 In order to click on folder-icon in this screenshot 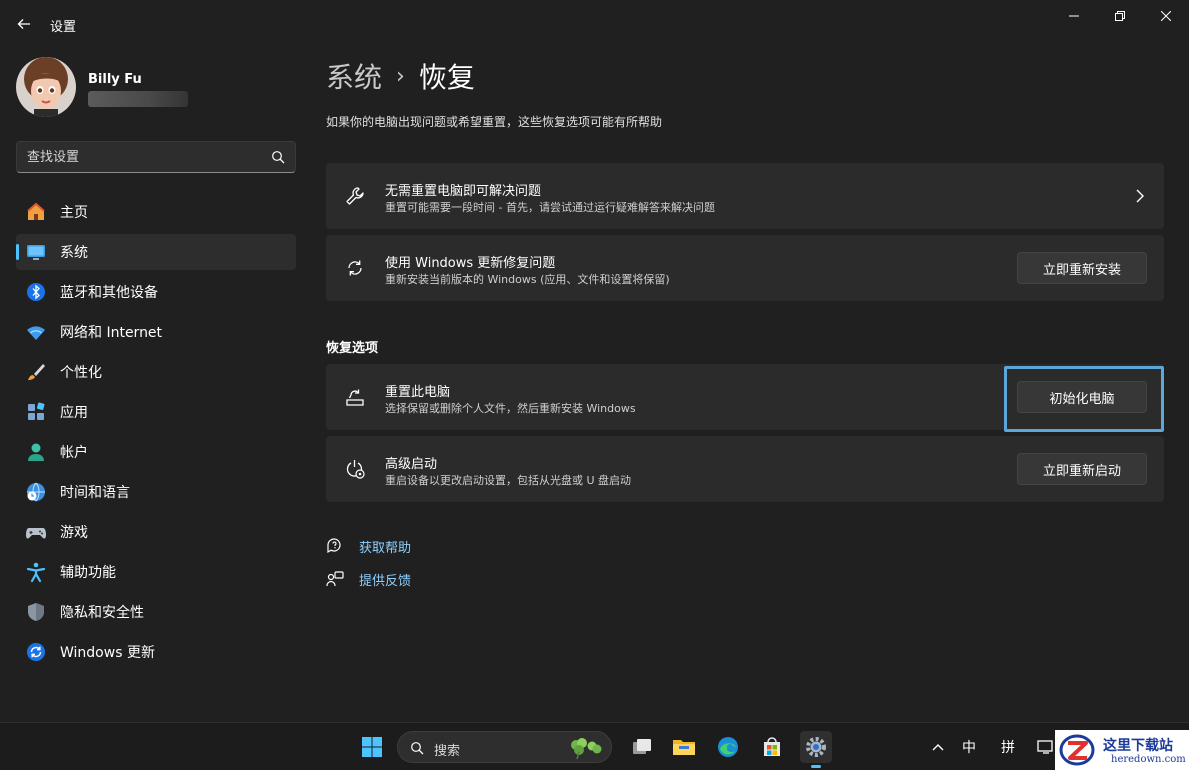, I will do `click(684, 747)`.